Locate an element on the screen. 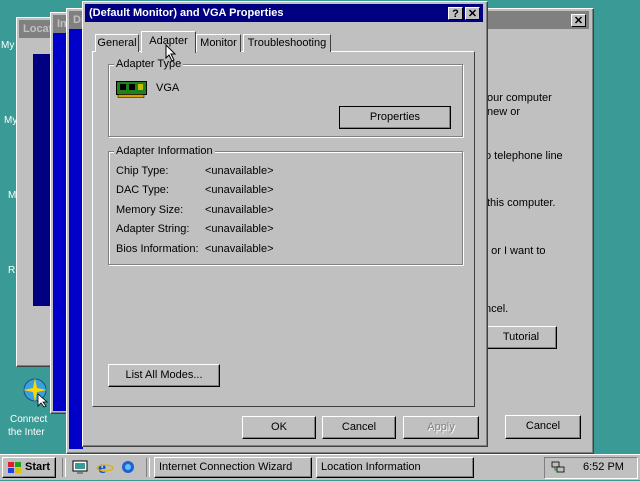 This screenshot has width=640, height=481. desktop-label-my-computer: My is located at coordinates (7, 45).